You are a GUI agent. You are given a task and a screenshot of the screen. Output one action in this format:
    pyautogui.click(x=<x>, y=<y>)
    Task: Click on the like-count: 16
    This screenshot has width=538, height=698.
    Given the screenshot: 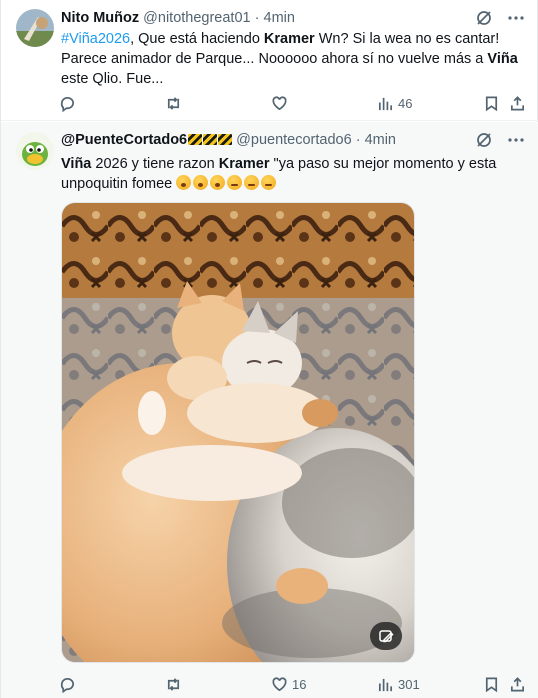 What is the action you would take?
    pyautogui.click(x=299, y=684)
    